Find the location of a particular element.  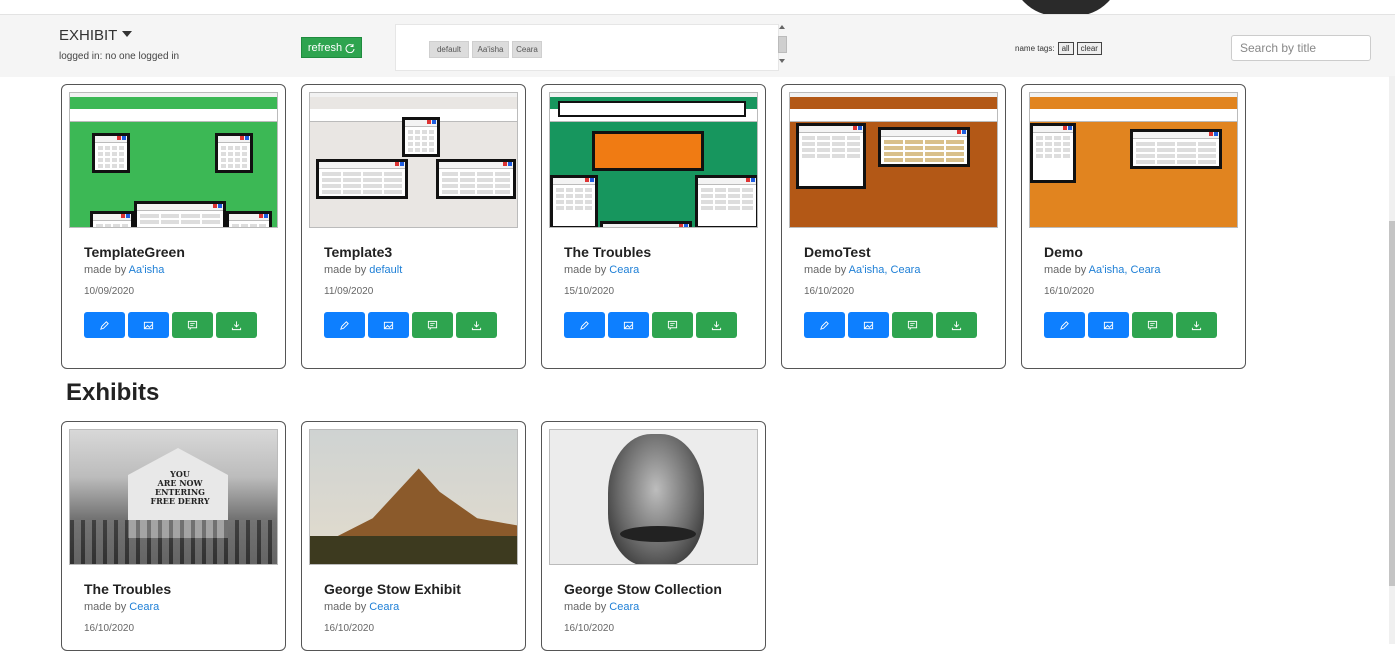

tag-filter-box: default Aa'isha Ceara is located at coordinates (587, 47).